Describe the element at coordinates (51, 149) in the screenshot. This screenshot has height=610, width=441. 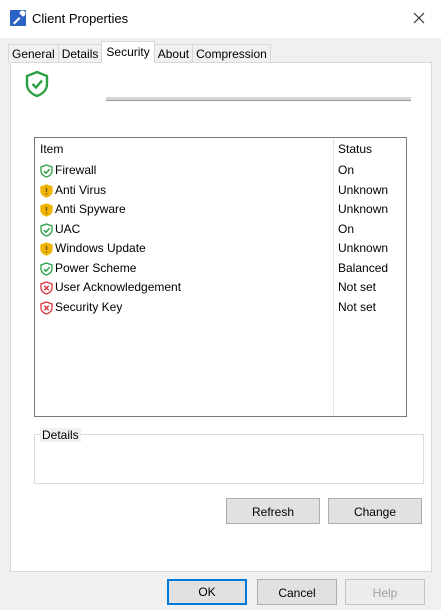
I see `column-header-item: Item` at that location.